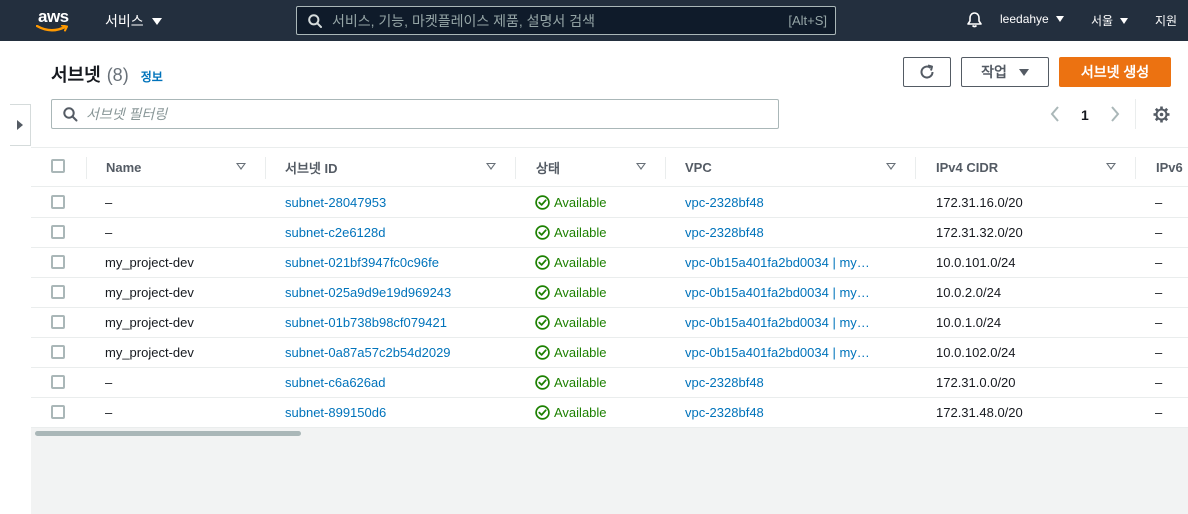 The width and height of the screenshot is (1188, 514). I want to click on region-menu: 서울, so click(1110, 20).